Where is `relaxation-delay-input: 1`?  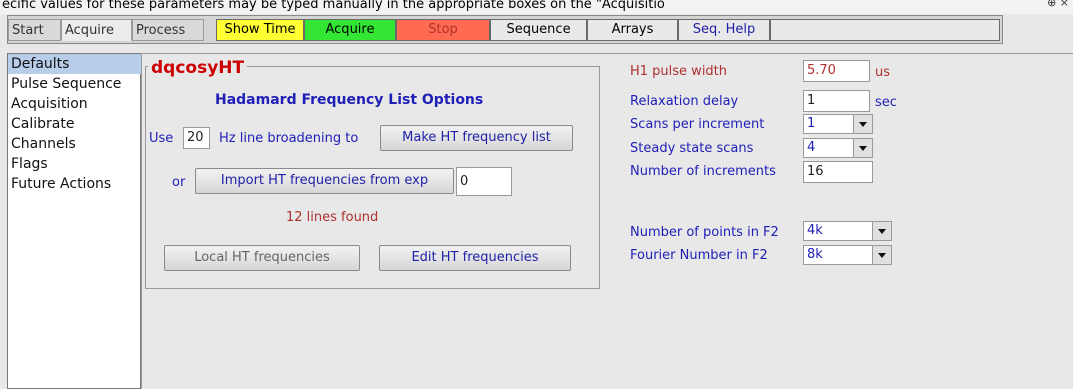
relaxation-delay-input: 1 is located at coordinates (836, 101).